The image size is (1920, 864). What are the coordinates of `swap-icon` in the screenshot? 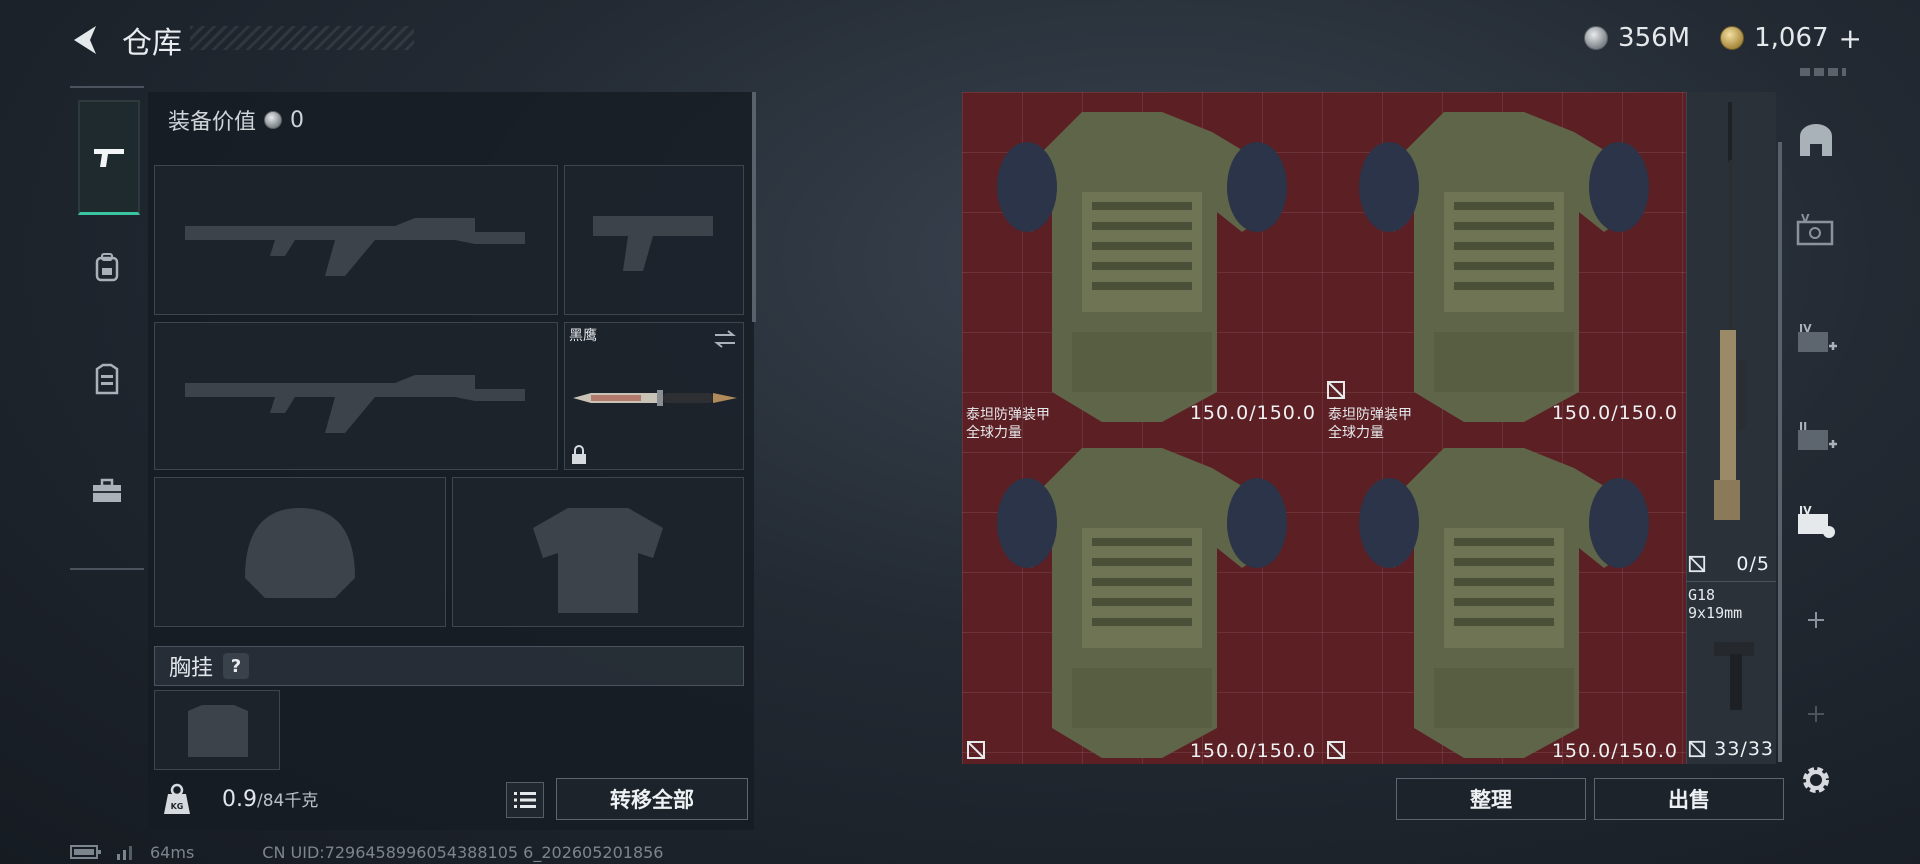 It's located at (725, 339).